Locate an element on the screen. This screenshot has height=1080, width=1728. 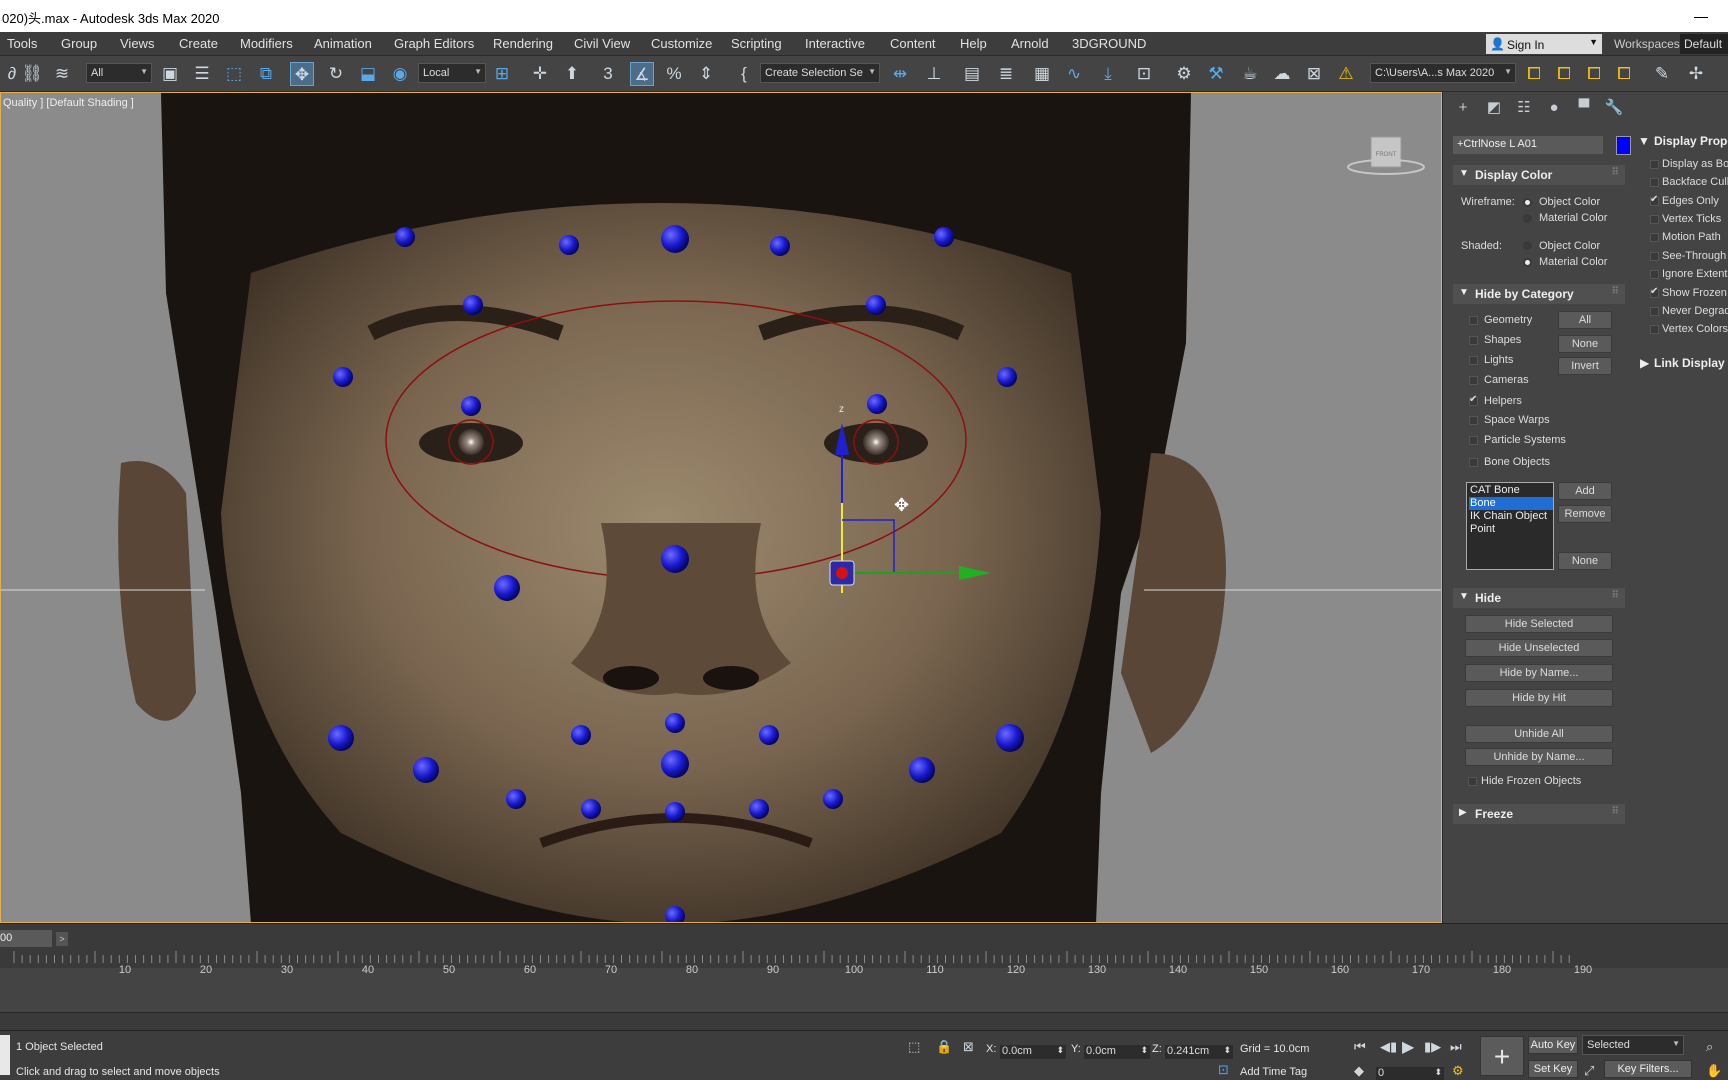
edges-only-checkbox is located at coordinates (1654, 200).